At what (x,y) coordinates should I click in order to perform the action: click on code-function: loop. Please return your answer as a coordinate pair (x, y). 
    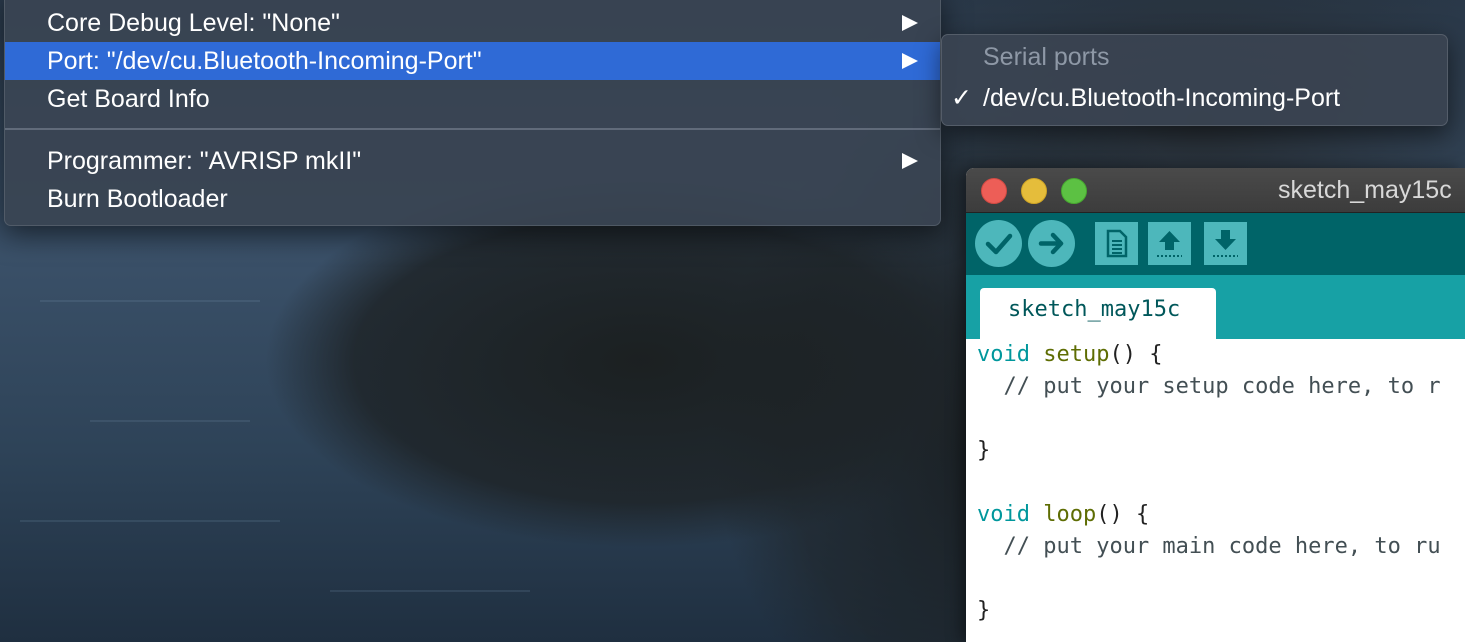
    Looking at the image, I should click on (1070, 514).